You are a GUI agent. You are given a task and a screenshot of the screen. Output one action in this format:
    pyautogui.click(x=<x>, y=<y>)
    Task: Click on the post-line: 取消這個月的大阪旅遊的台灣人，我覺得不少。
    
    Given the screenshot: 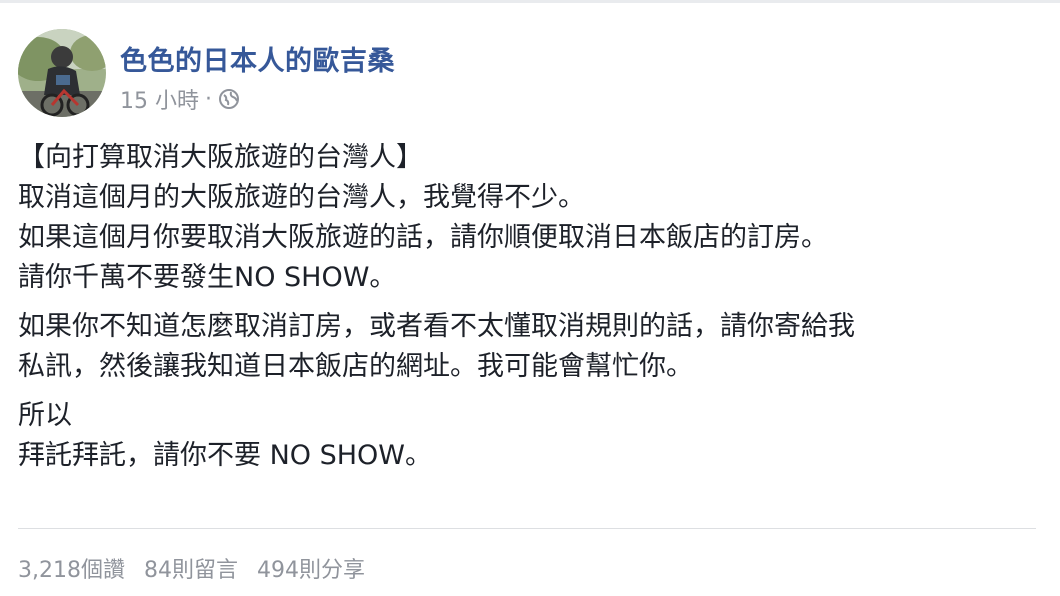 What is the action you would take?
    pyautogui.click(x=301, y=197)
    